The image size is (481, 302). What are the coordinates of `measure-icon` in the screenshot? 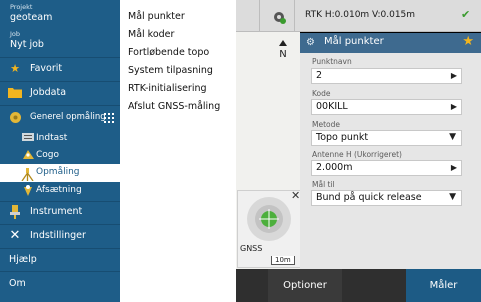 It's located at (27, 175).